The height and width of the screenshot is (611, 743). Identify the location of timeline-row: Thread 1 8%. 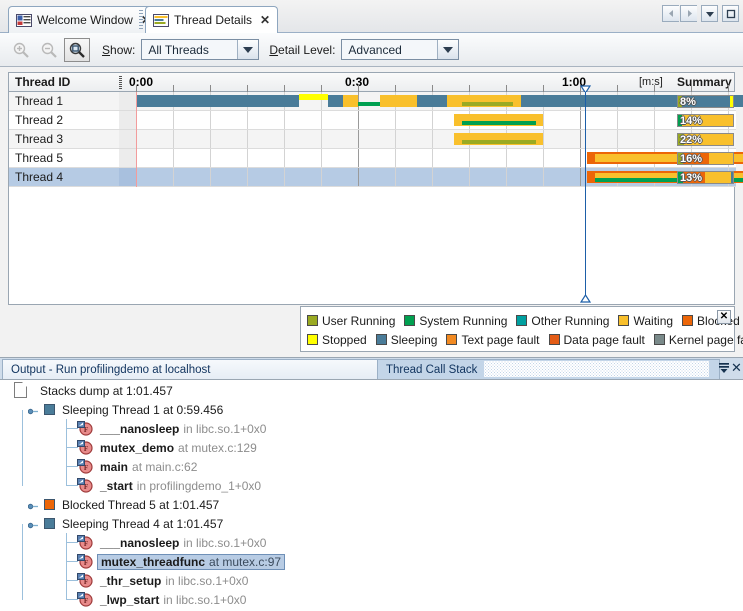
(376, 101).